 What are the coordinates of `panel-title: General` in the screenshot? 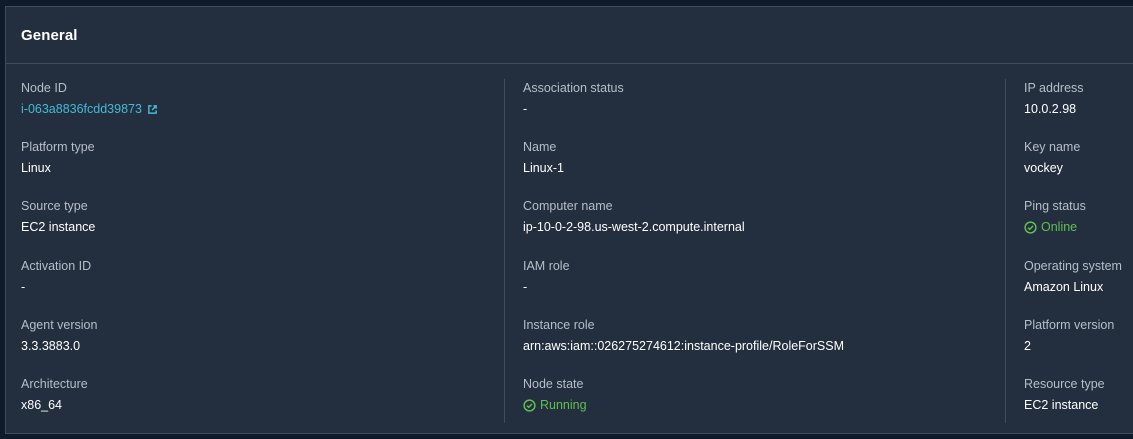 It's located at (49, 35).